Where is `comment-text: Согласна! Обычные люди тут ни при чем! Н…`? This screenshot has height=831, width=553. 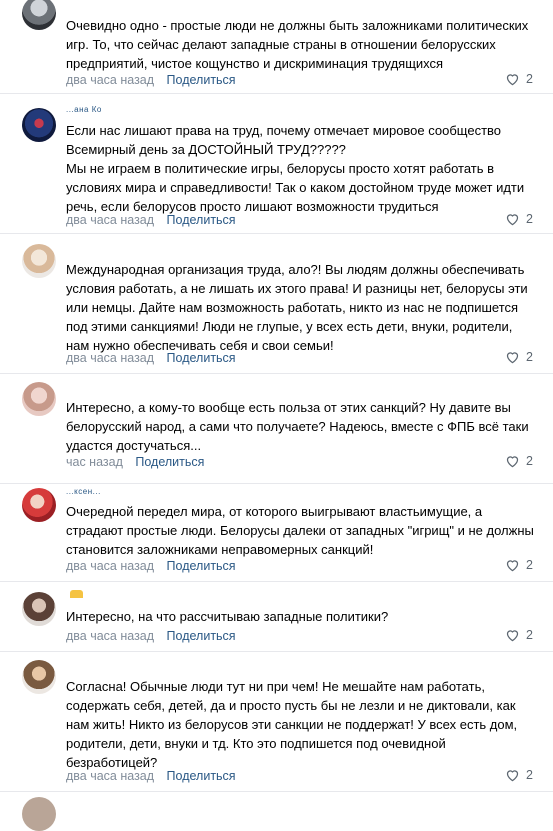
comment-text: Согласна! Обычные люди тут ни при чем! Н… is located at coordinates (292, 724).